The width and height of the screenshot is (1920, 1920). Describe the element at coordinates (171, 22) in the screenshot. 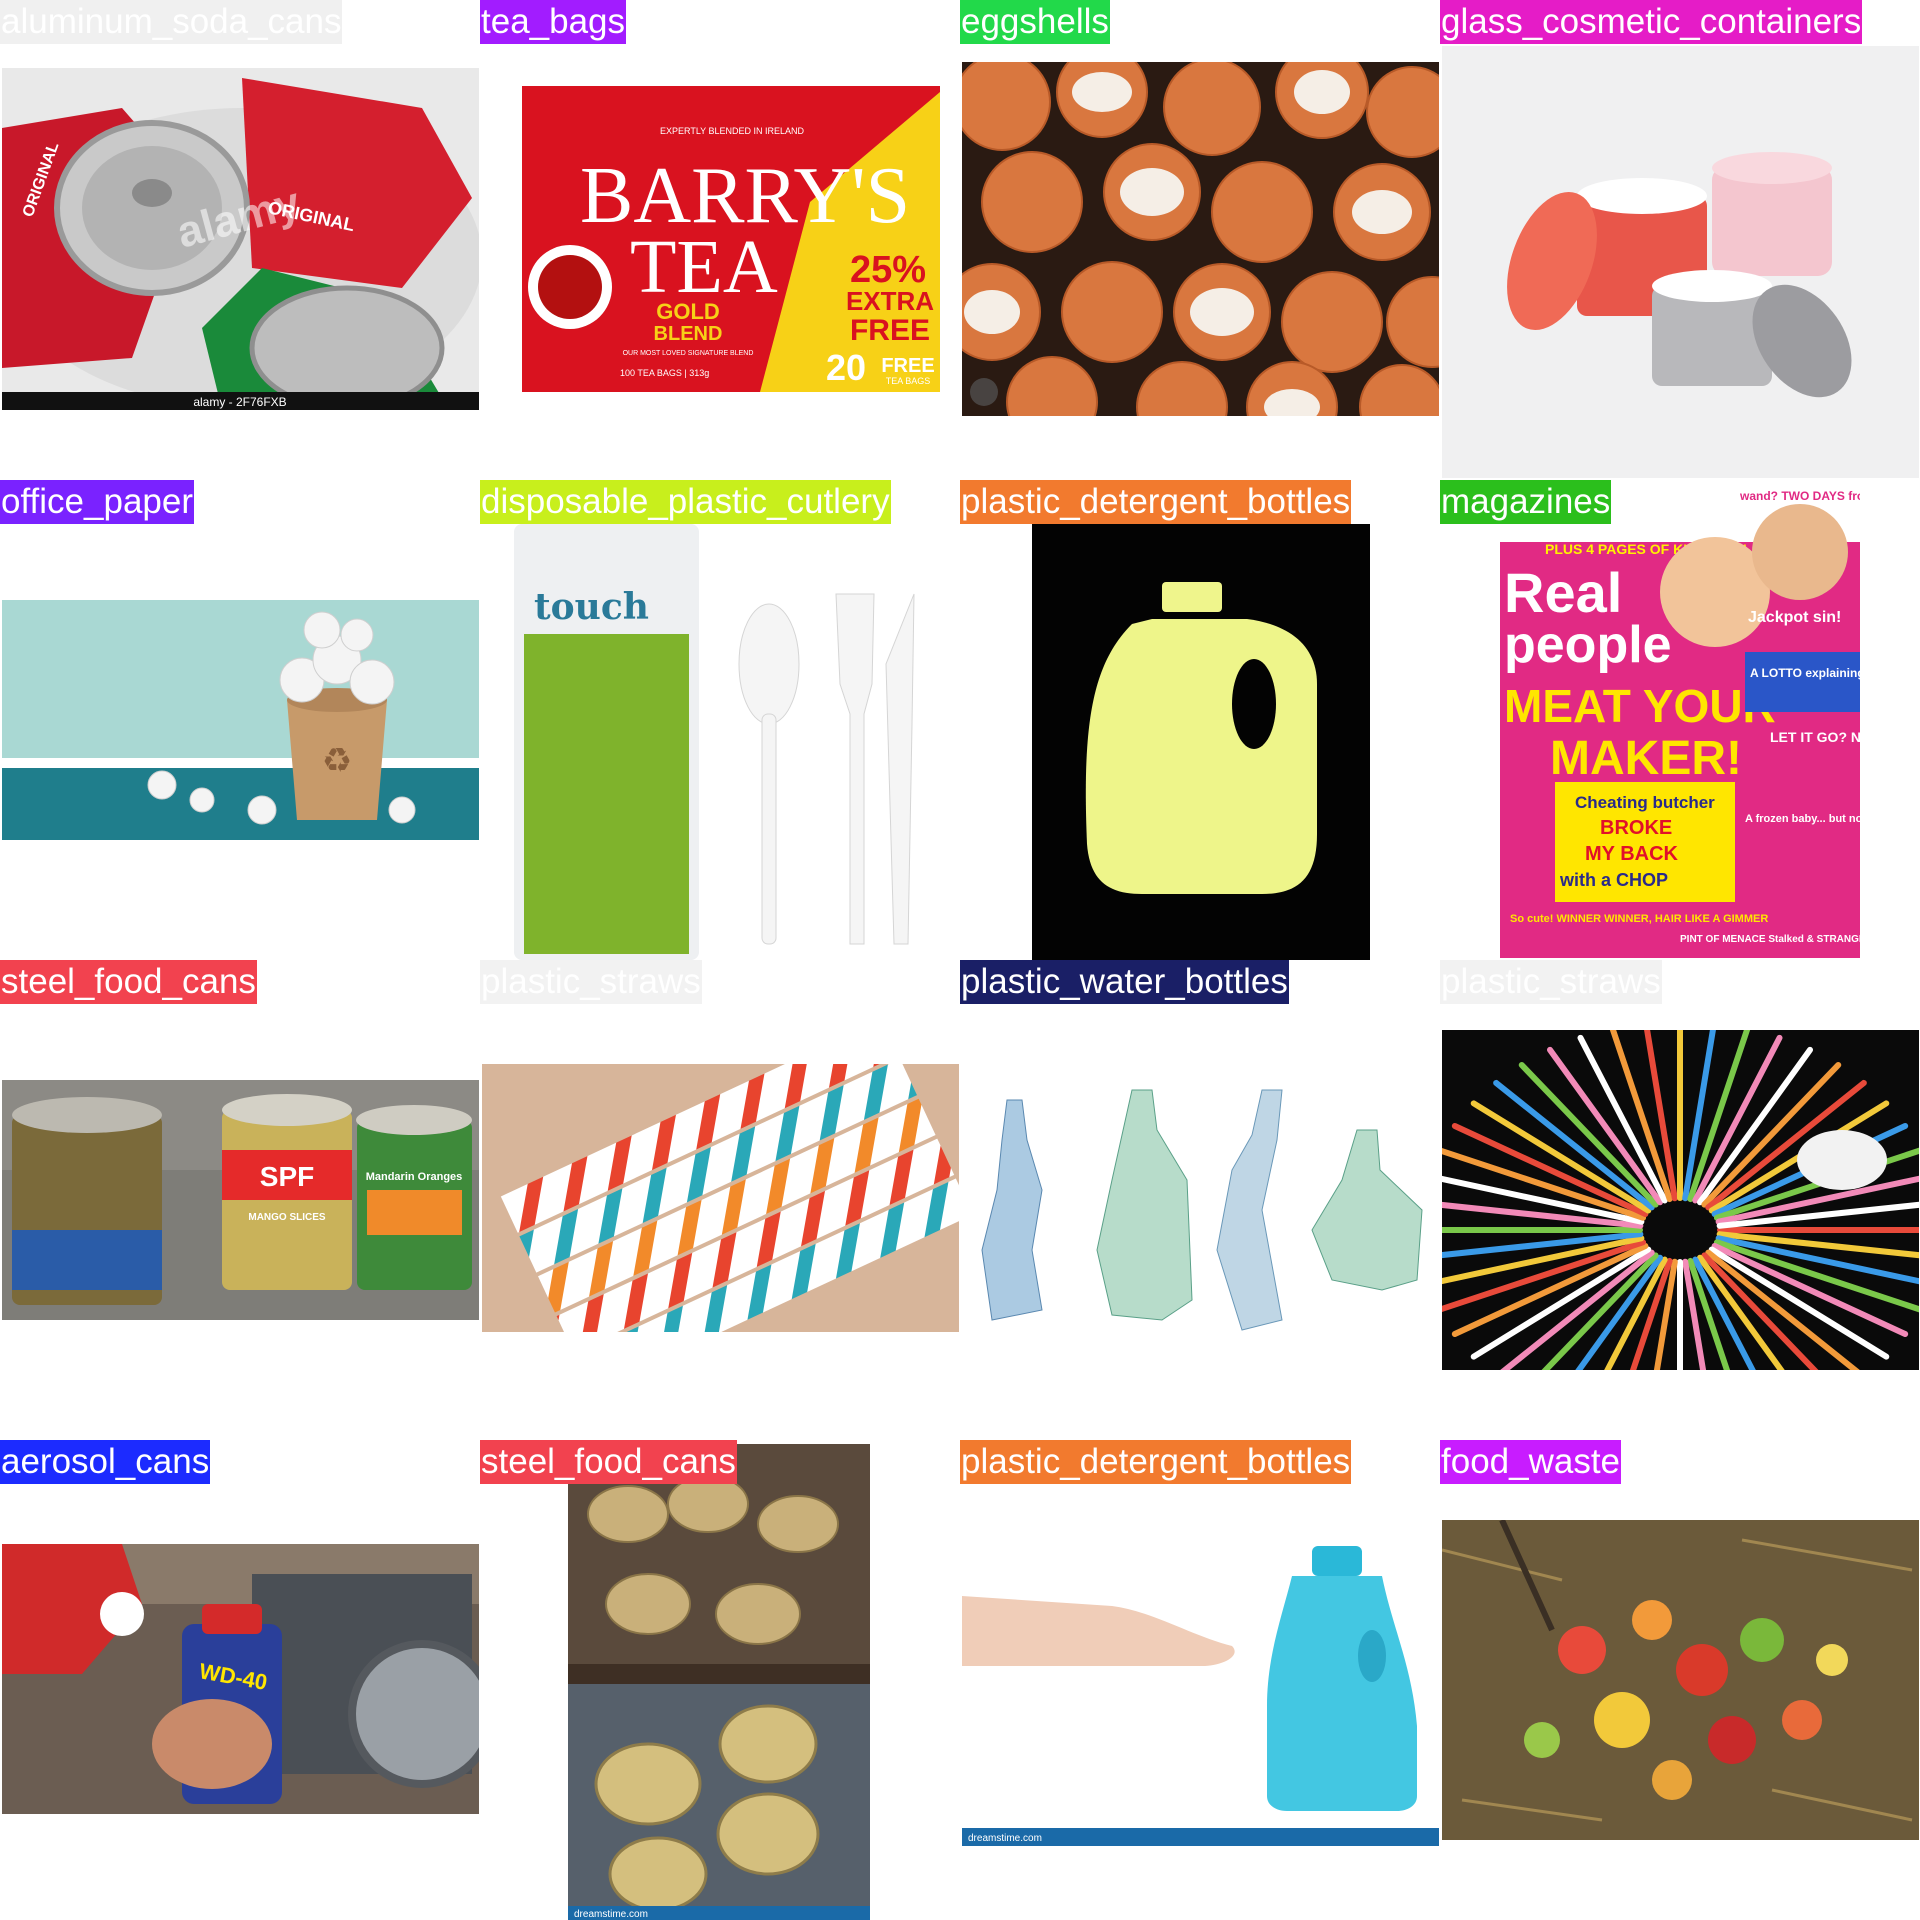

I see `tile-label: aluminum_soda_cans` at that location.